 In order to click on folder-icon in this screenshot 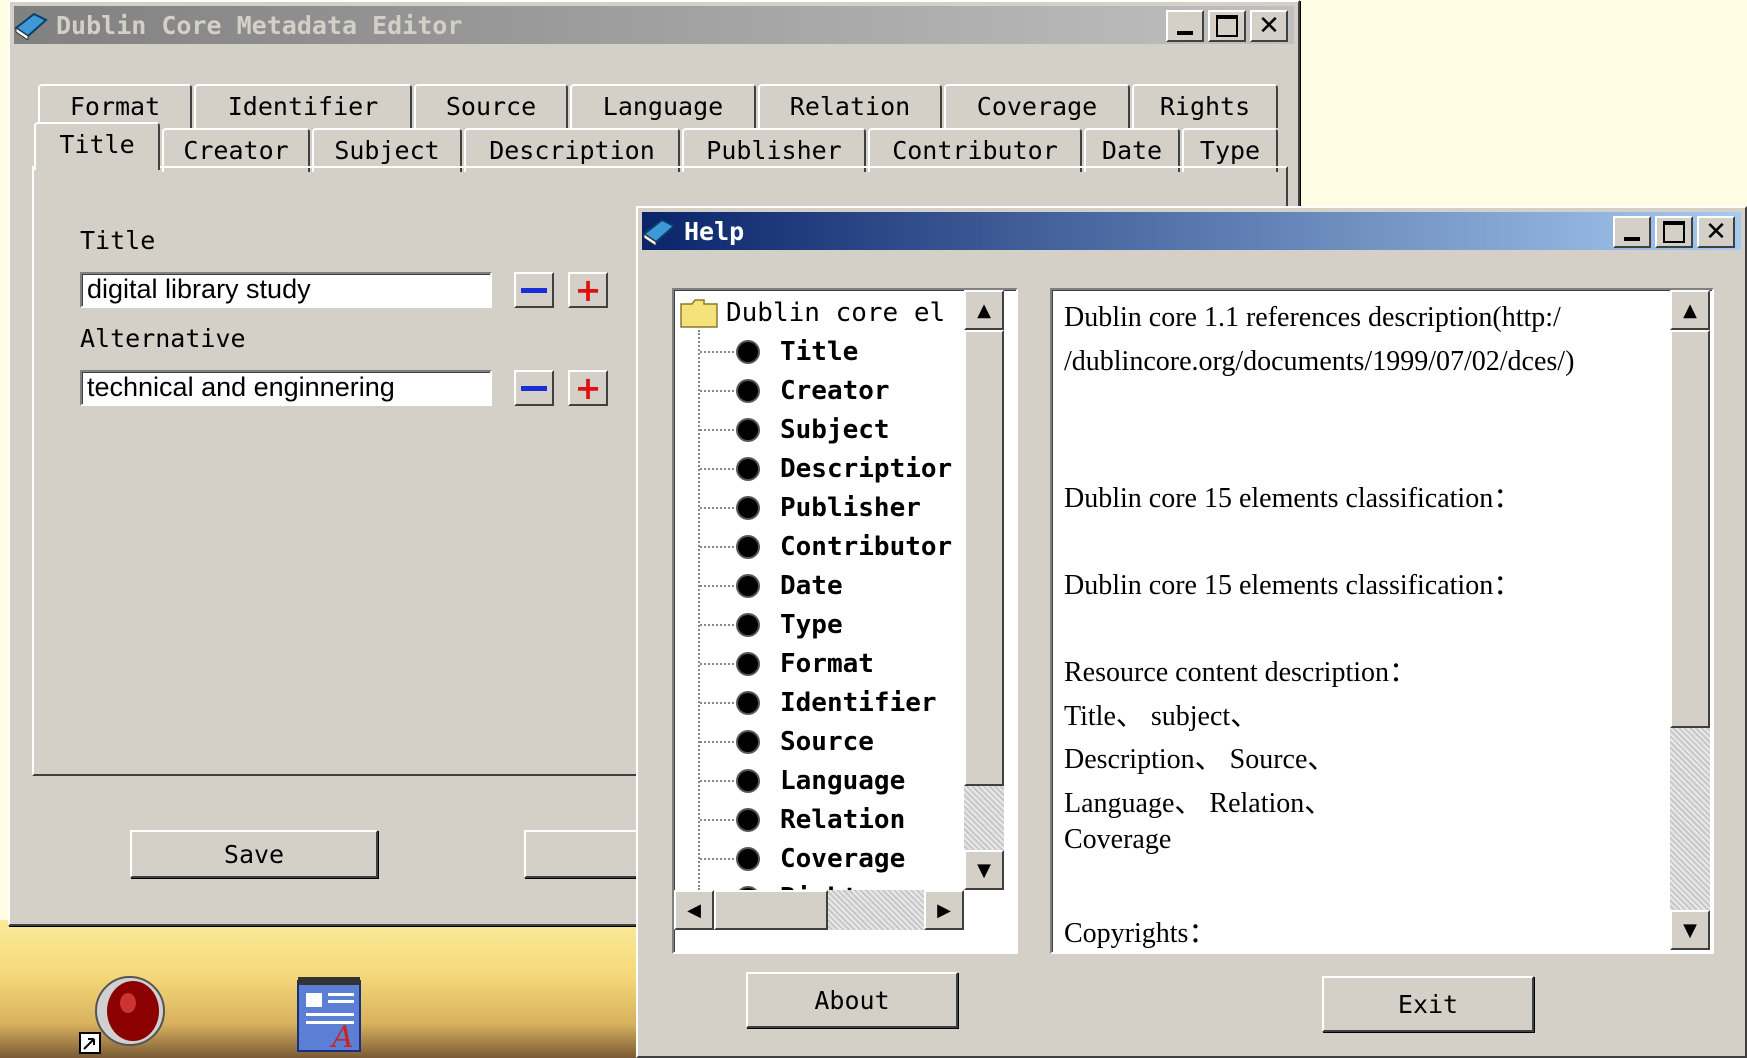, I will do `click(699, 313)`.